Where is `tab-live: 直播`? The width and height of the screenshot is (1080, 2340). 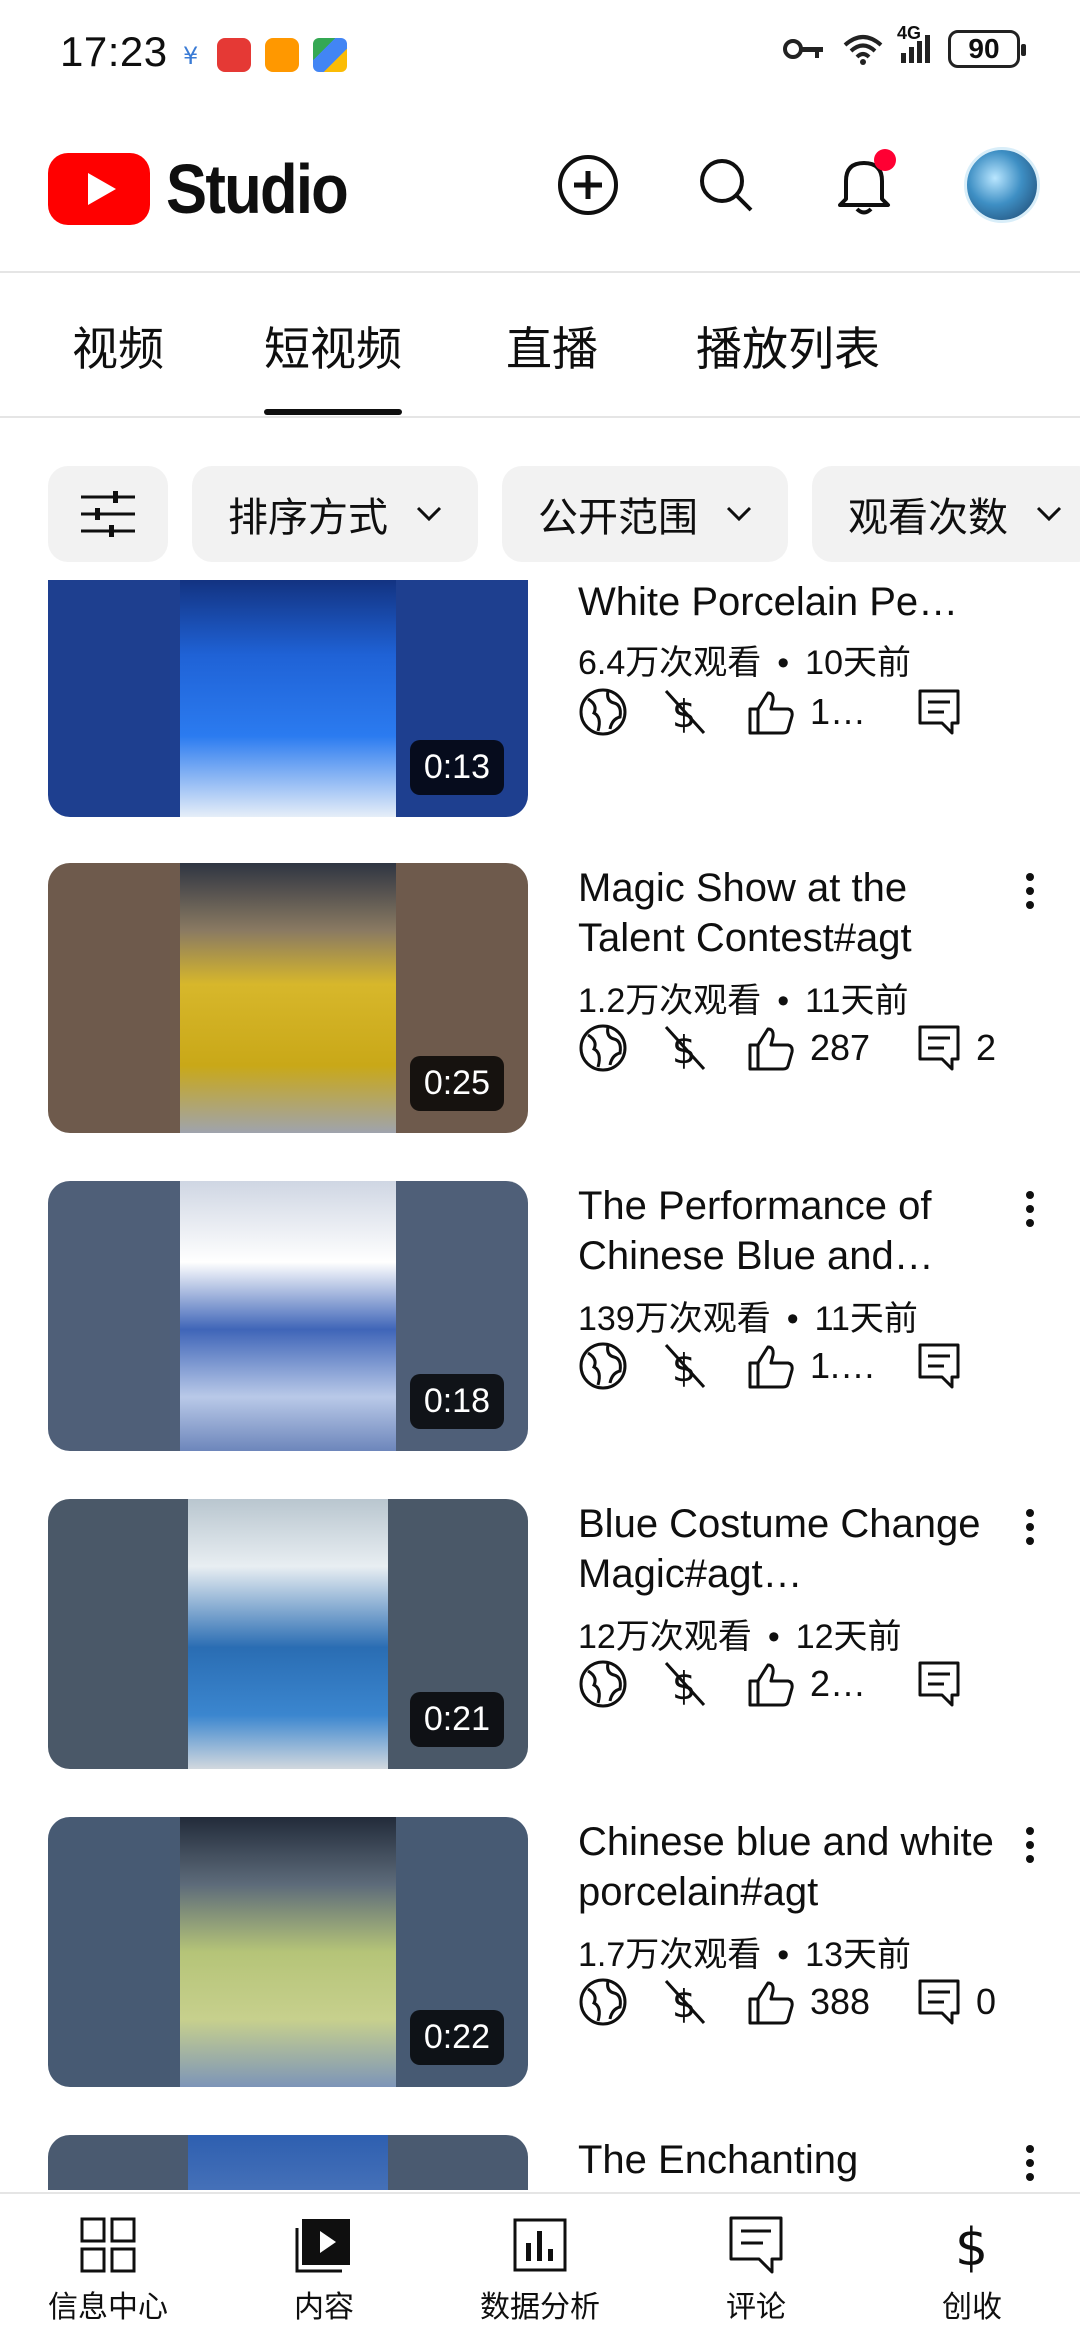
tab-live: 直播 is located at coordinates (552, 346).